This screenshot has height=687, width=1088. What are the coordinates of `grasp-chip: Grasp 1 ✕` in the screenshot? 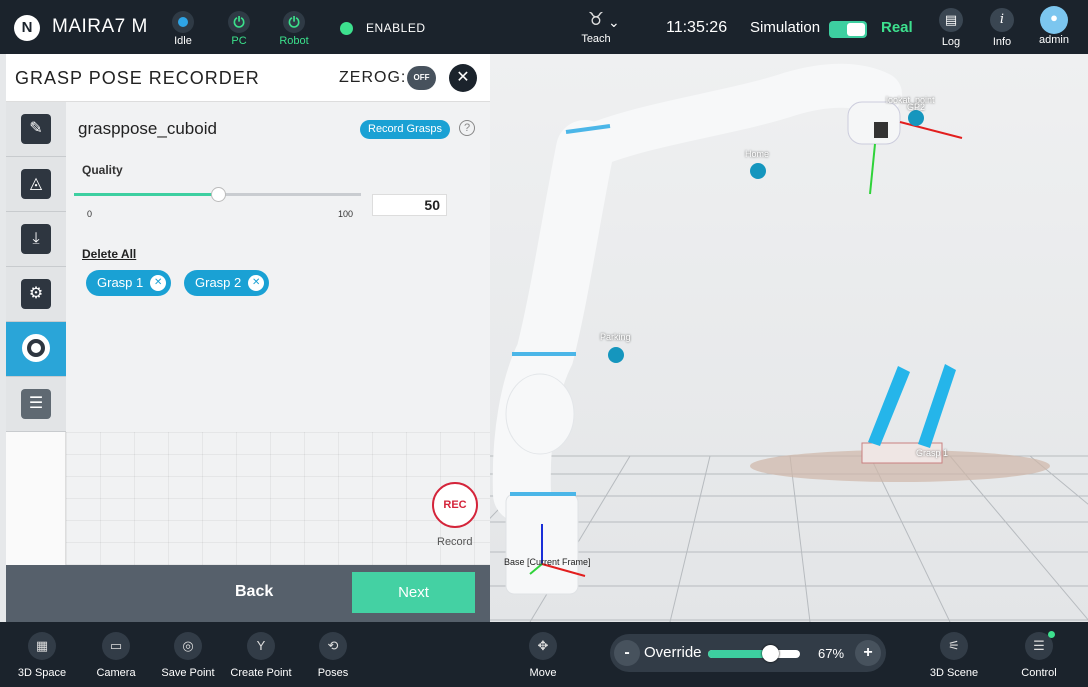 It's located at (129, 283).